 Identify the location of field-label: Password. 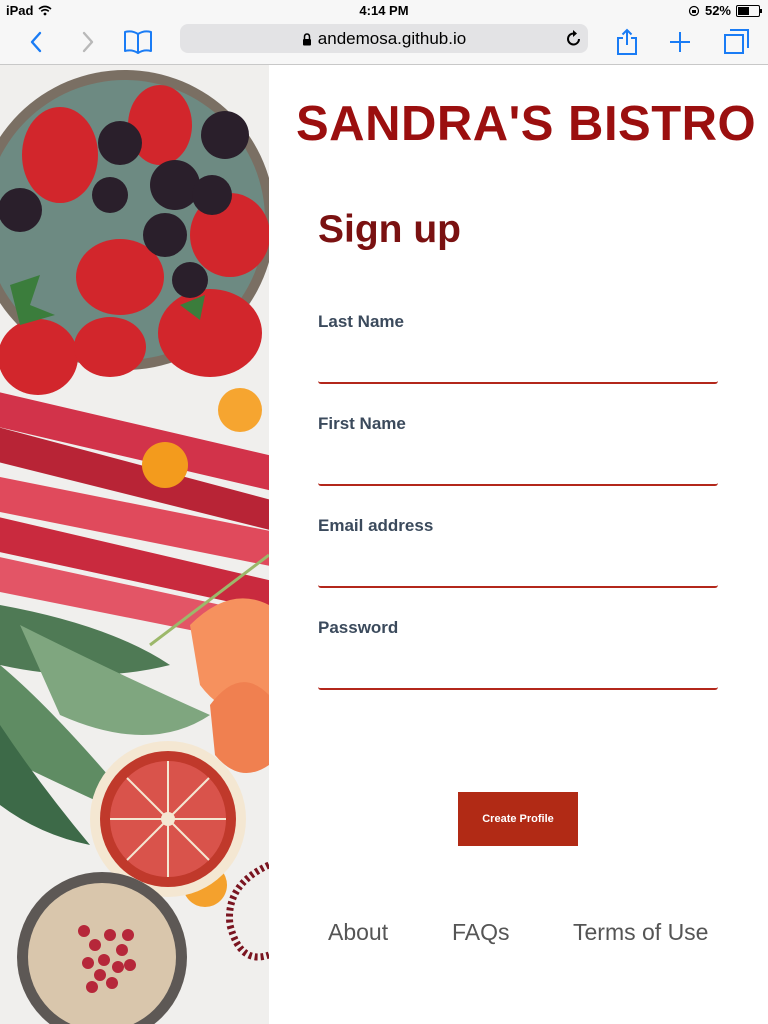
(358, 627).